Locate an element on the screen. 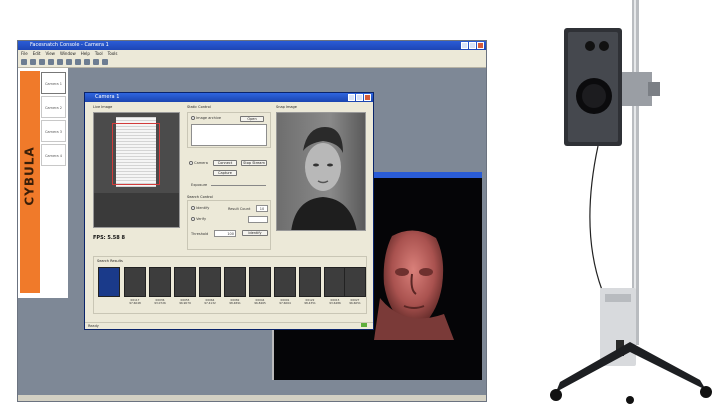 This screenshot has width=720, height=405. console-title-bar: Facesnatch Console - Camera 1 is located at coordinates (252, 45).